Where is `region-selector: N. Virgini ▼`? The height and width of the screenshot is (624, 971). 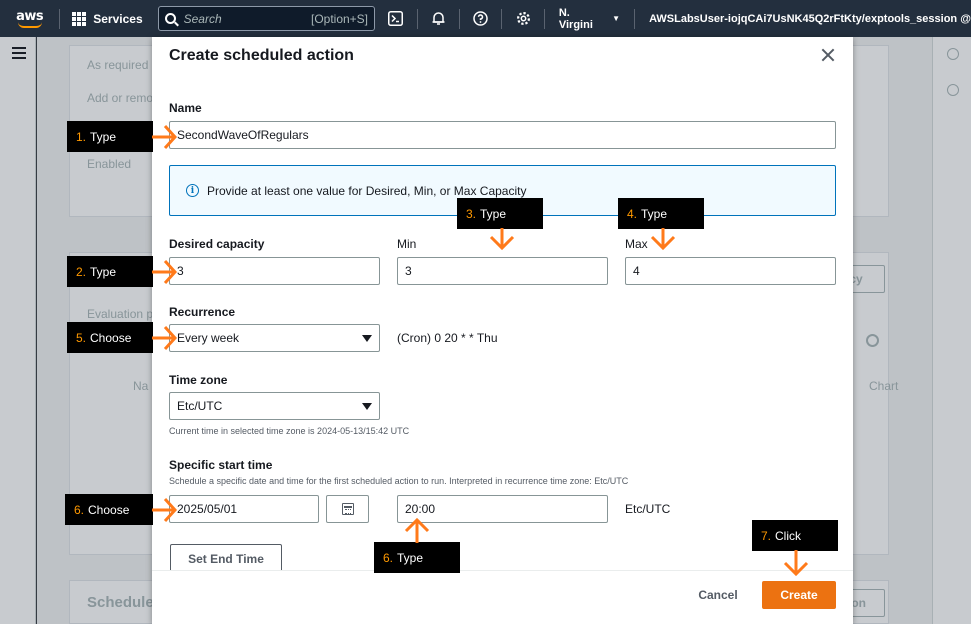 region-selector: N. Virgini ▼ is located at coordinates (589, 19).